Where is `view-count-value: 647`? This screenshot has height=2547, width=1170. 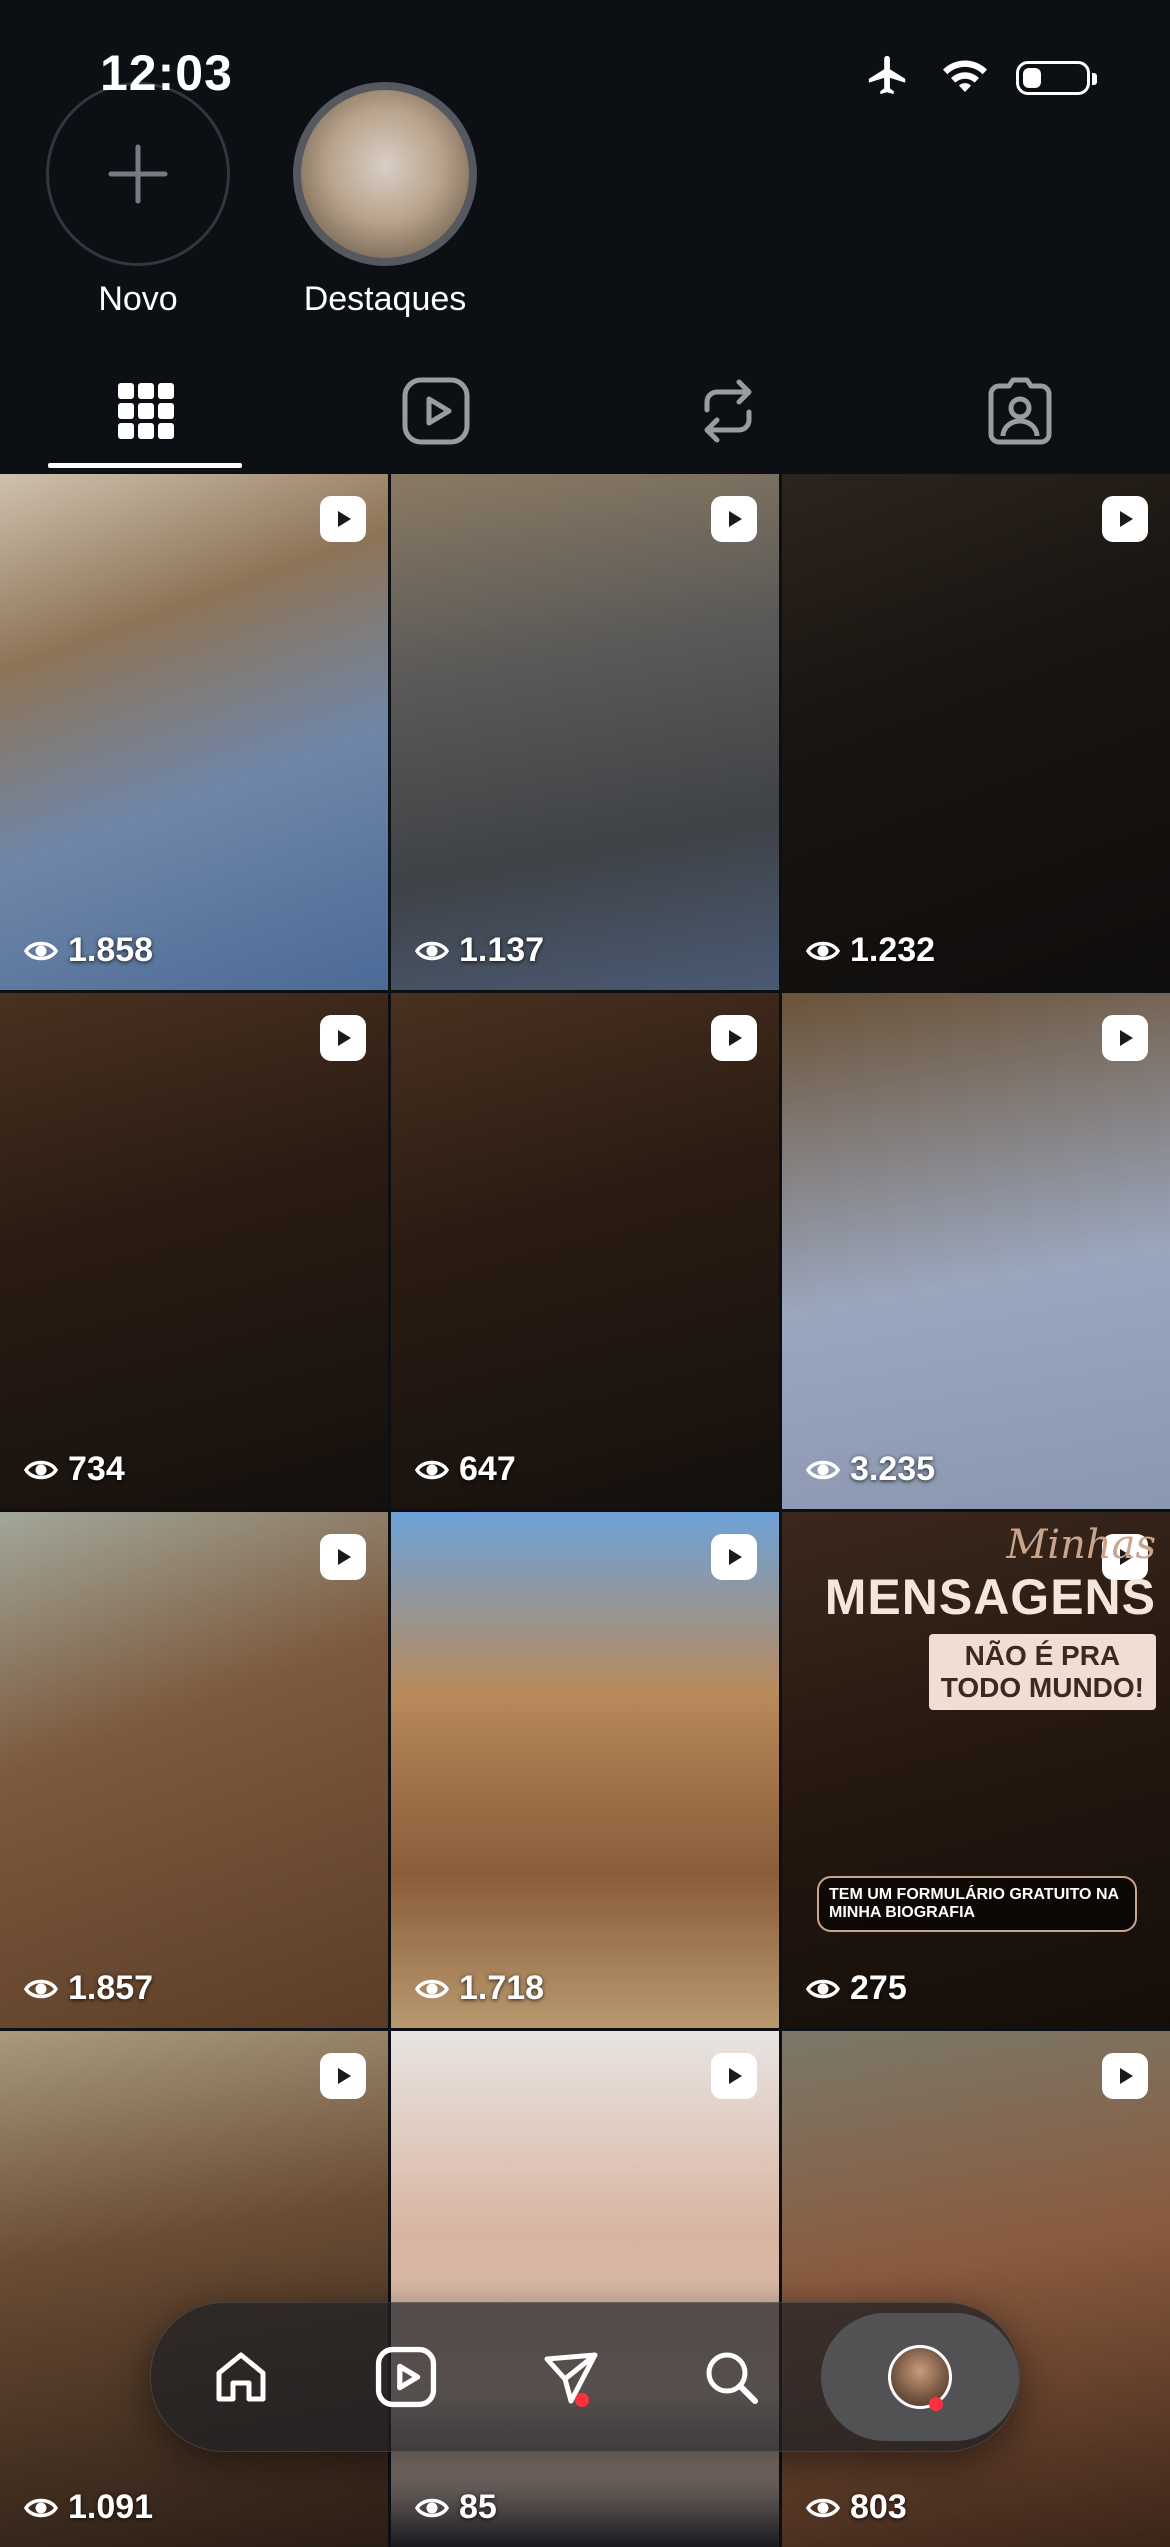 view-count-value: 647 is located at coordinates (487, 1469).